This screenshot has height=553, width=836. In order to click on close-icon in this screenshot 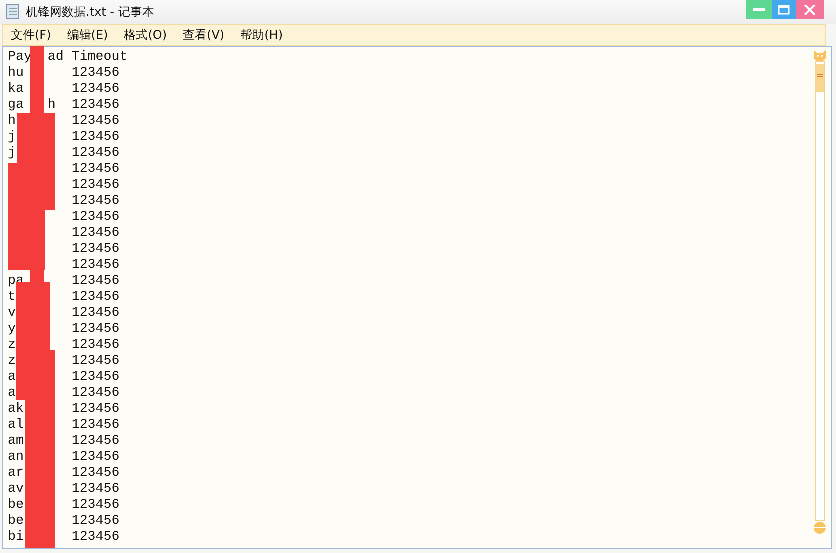, I will do `click(810, 9)`.